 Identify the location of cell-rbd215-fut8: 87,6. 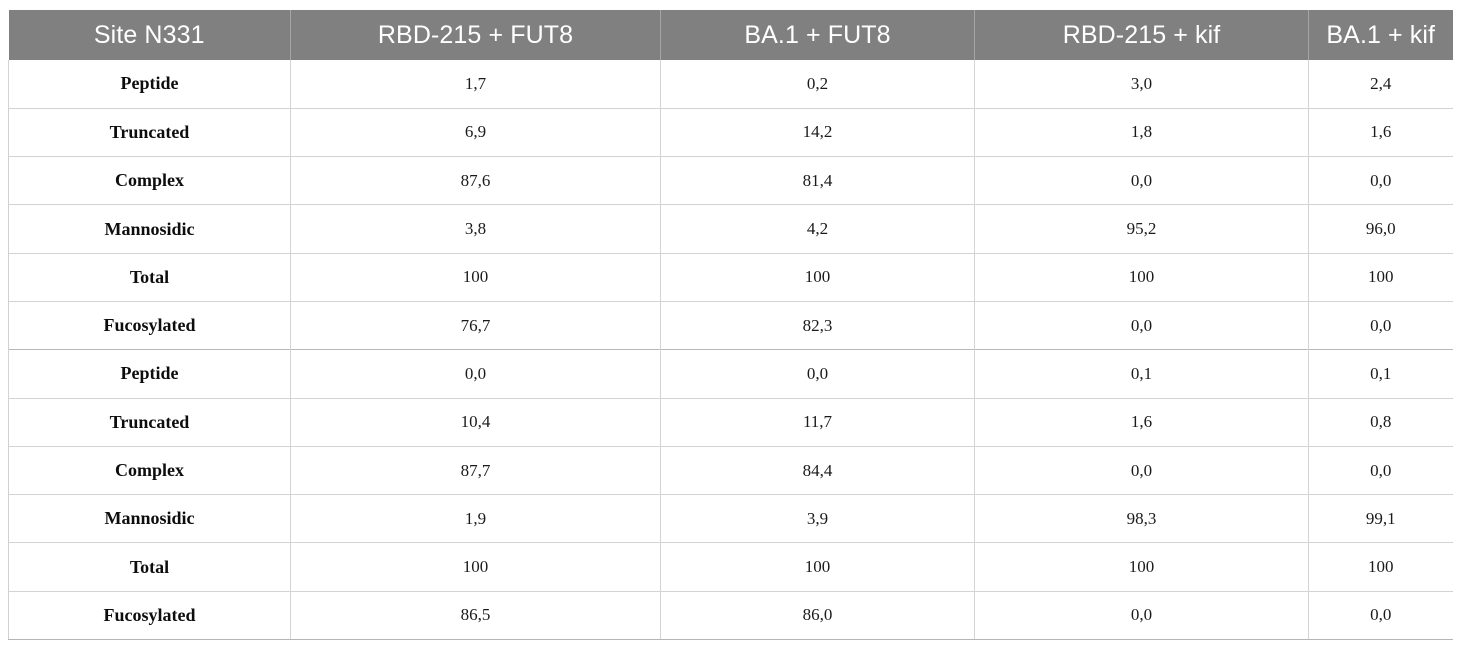
(475, 180).